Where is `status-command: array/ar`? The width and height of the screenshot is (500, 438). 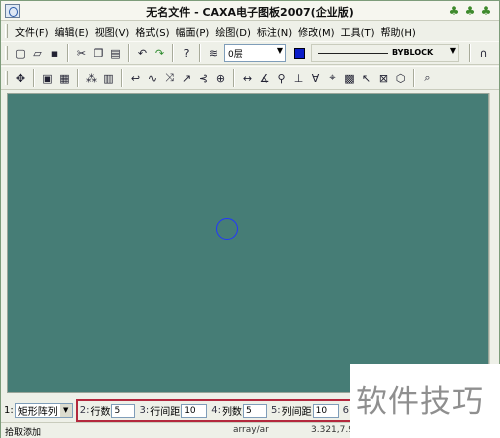 status-command: array/ar is located at coordinates (251, 430).